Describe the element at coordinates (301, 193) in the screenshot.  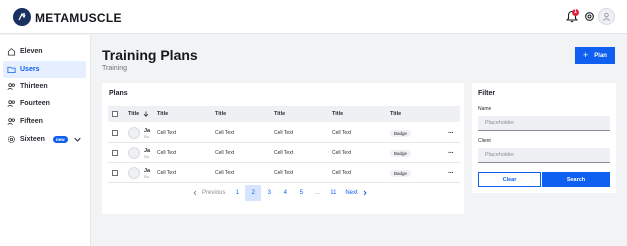
I see `page-button: 5` at that location.